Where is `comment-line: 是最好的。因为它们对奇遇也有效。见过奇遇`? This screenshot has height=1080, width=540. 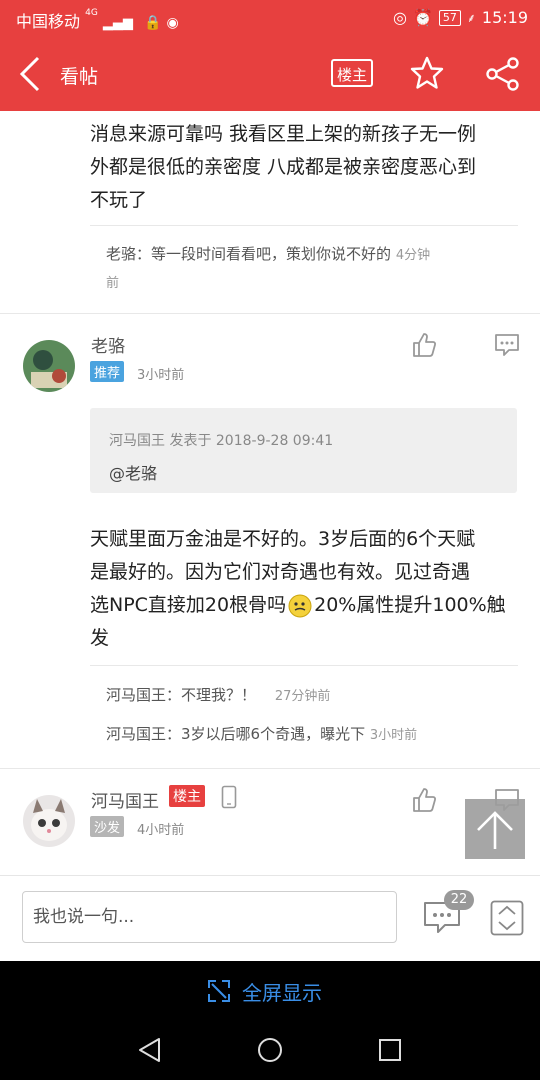
comment-line: 是最好的。因为它们对奇遇也有效。见过奇遇 is located at coordinates (280, 572).